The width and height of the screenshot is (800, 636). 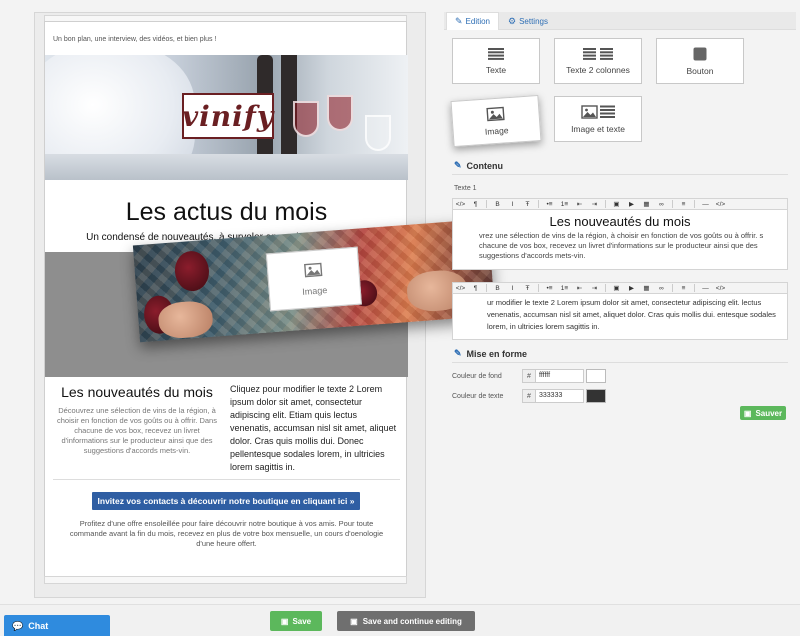 I want to click on format-section-label: Mise en forme, so click(x=497, y=353).